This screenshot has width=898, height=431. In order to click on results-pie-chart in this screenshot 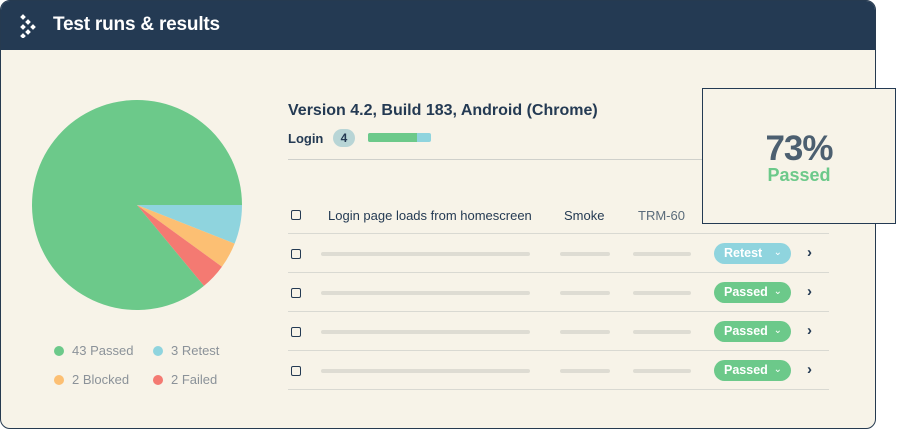, I will do `click(137, 205)`.